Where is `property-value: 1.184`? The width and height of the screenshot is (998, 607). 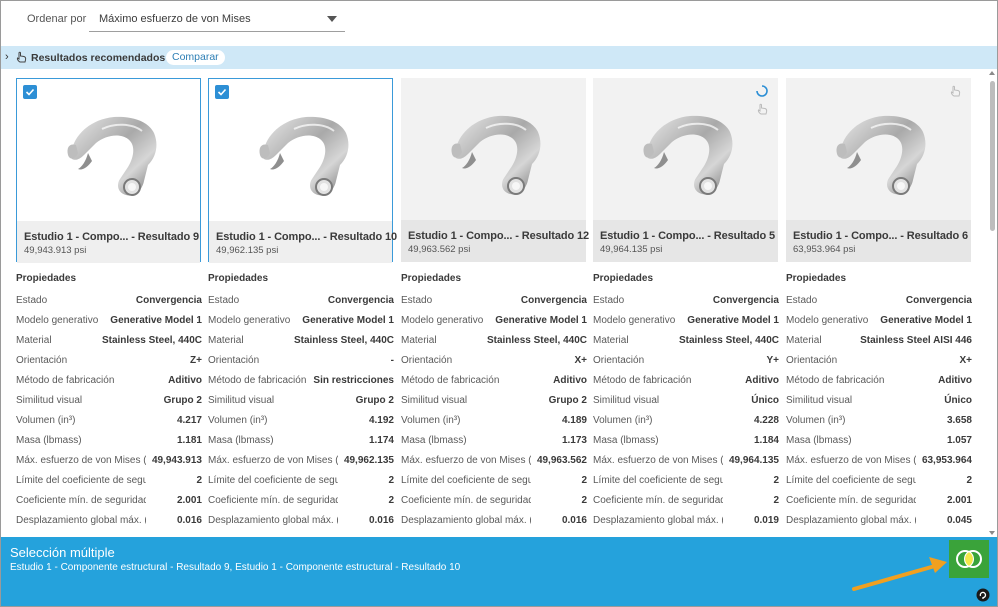
property-value: 1.184 is located at coordinates (766, 440).